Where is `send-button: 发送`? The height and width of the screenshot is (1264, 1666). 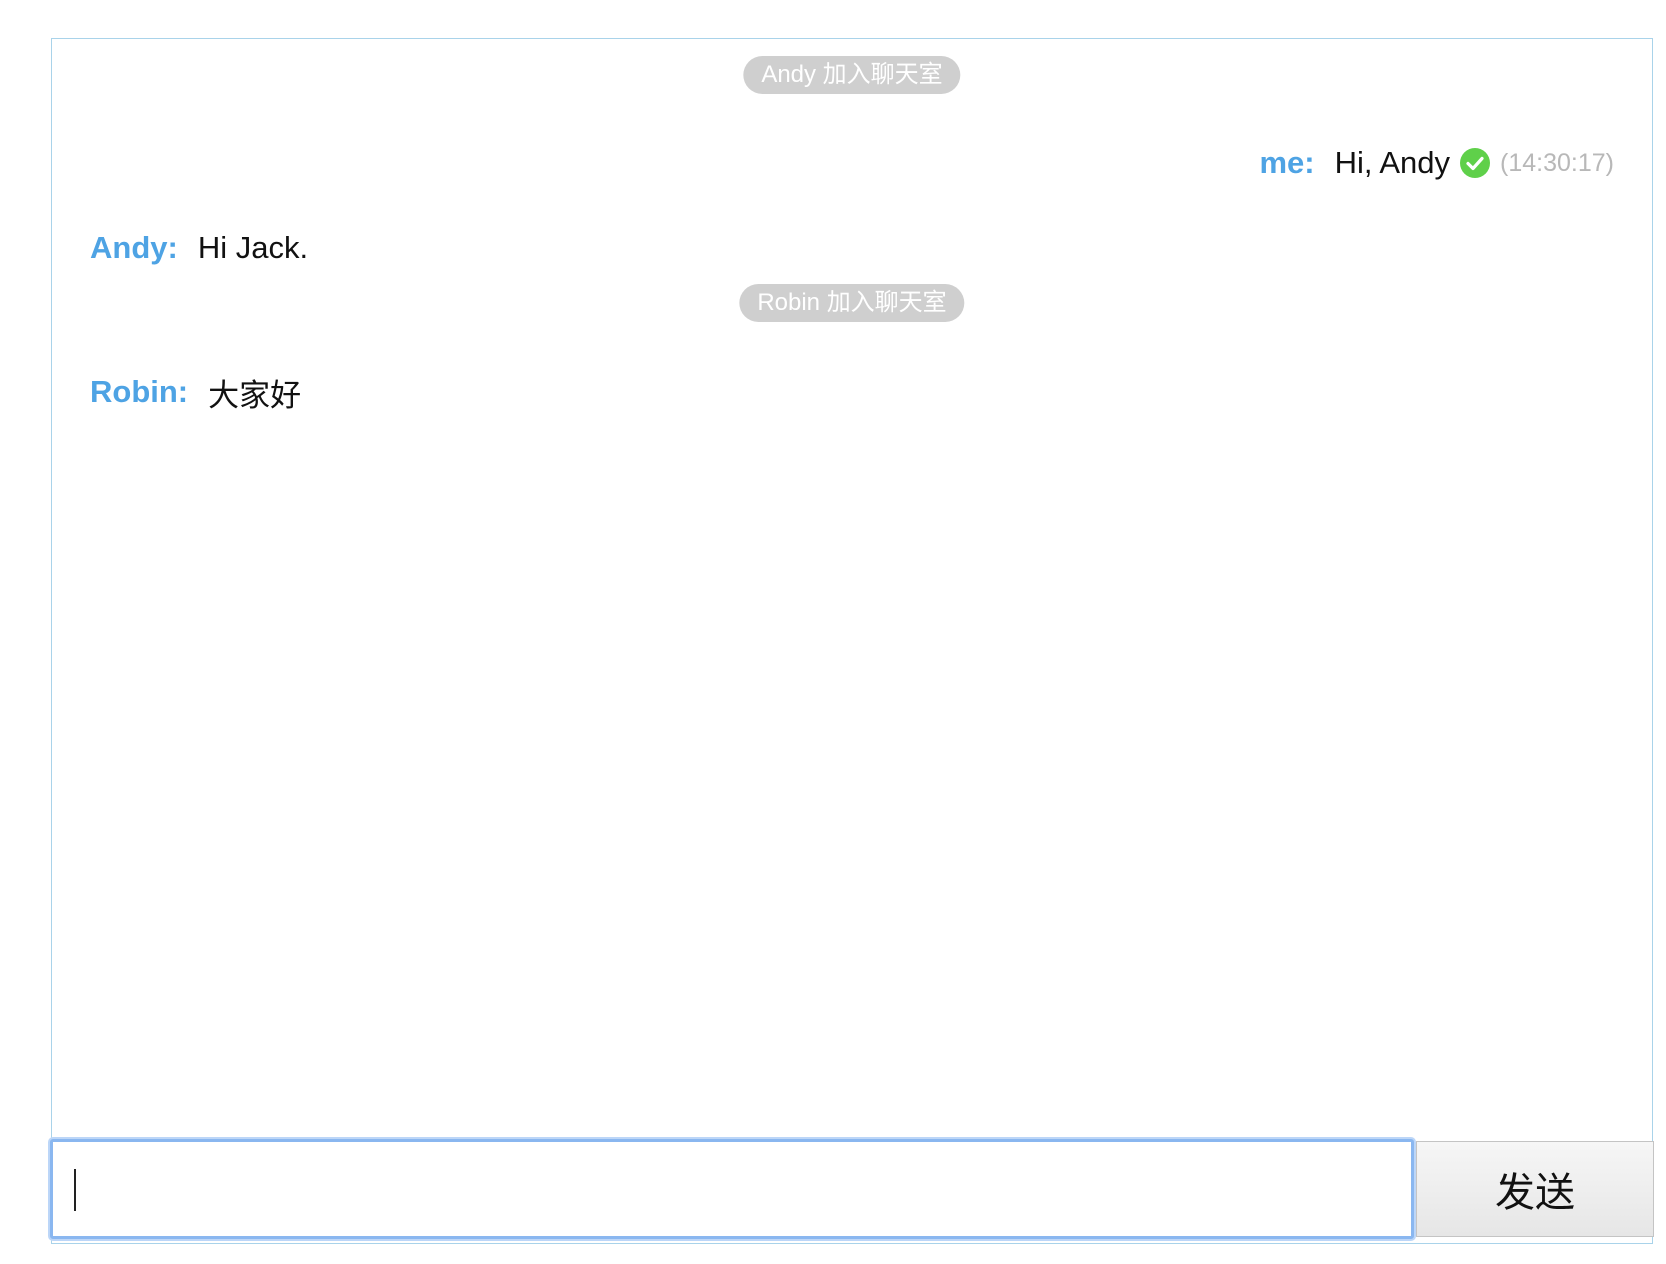
send-button: 发送 is located at coordinates (1535, 1189).